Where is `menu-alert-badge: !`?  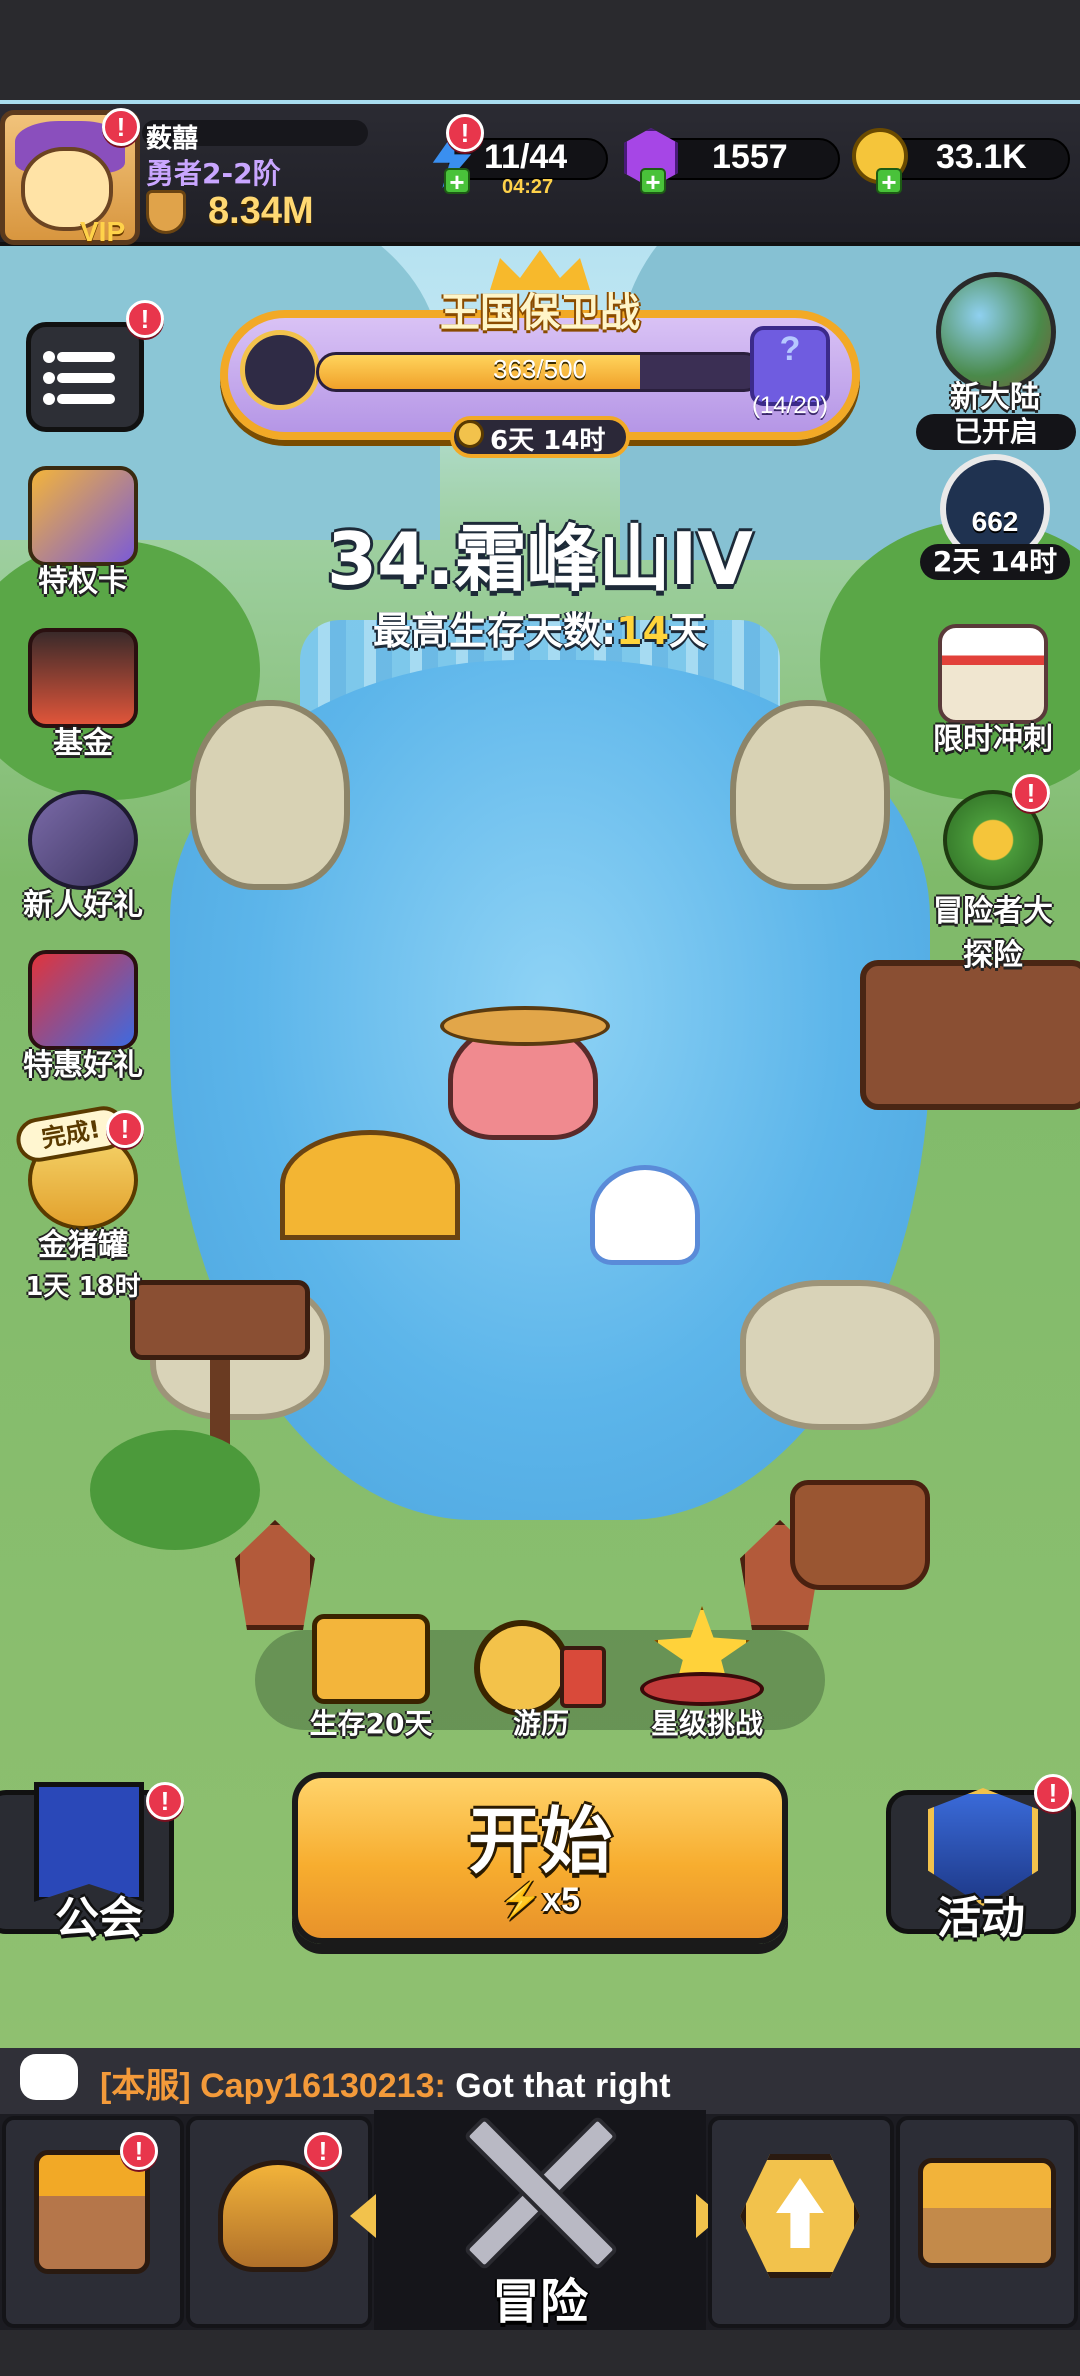 menu-alert-badge: ! is located at coordinates (145, 319).